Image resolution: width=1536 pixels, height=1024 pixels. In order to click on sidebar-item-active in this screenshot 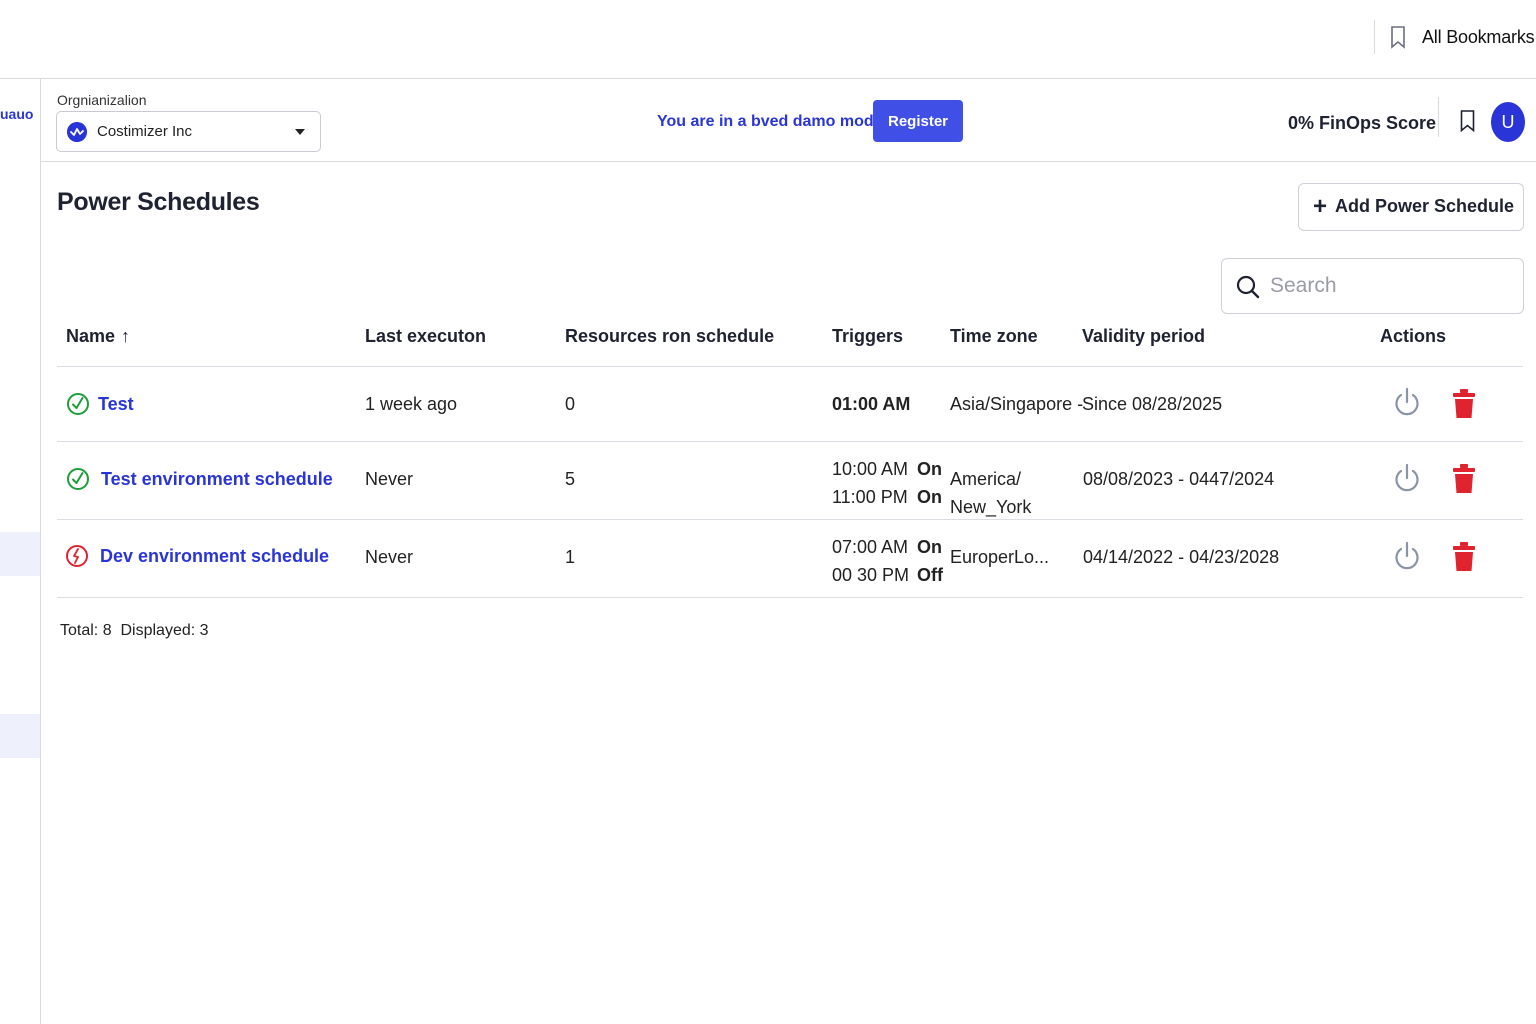, I will do `click(20, 554)`.